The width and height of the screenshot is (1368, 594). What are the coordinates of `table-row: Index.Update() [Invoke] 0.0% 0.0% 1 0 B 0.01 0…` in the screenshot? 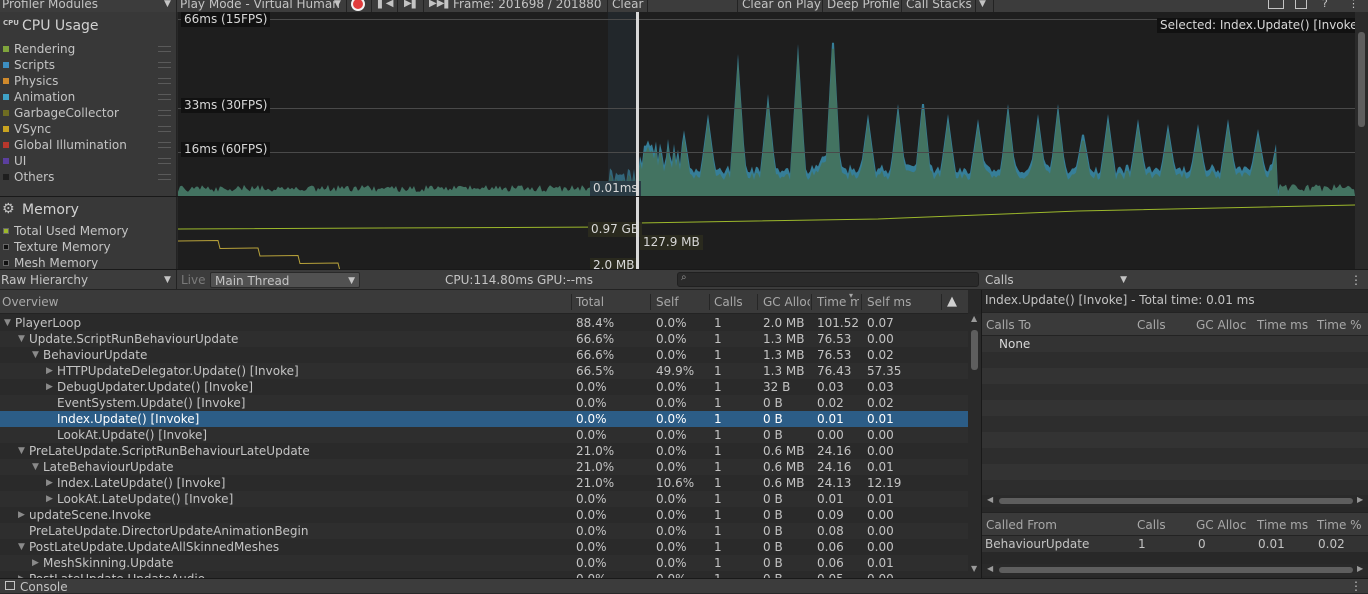 It's located at (484, 419).